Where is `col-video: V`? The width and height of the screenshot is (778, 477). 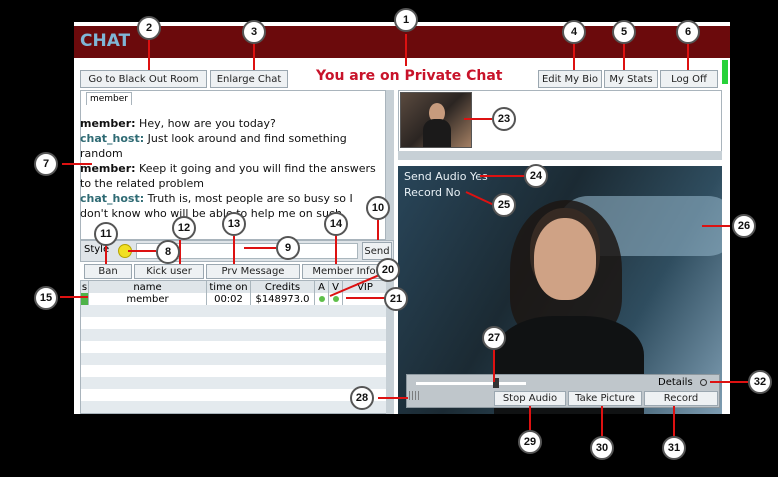 col-video: V is located at coordinates (336, 287).